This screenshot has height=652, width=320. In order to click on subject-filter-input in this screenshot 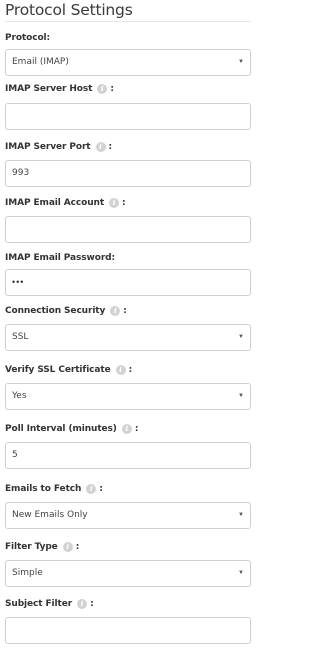, I will do `click(128, 630)`.